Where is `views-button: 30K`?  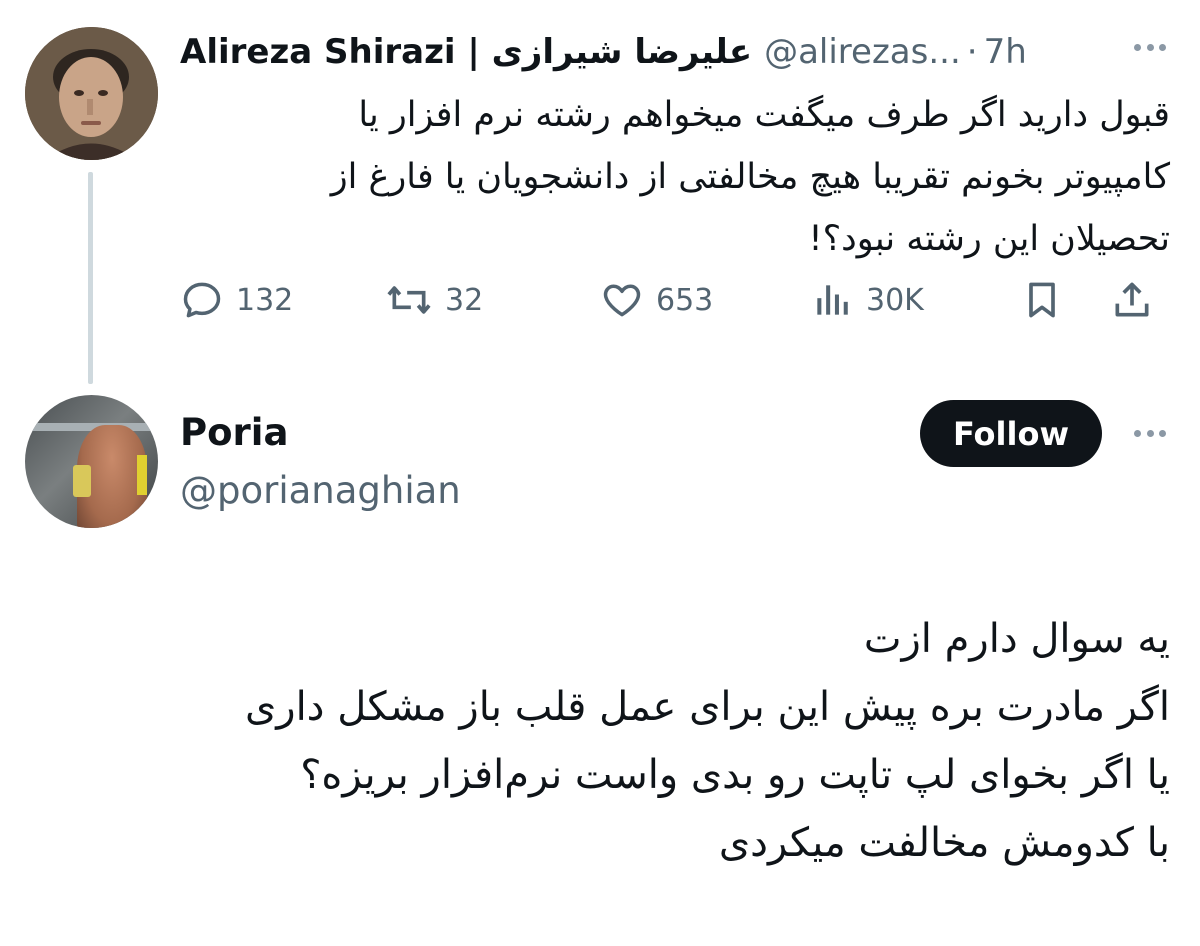
views-button: 30K is located at coordinates (867, 300).